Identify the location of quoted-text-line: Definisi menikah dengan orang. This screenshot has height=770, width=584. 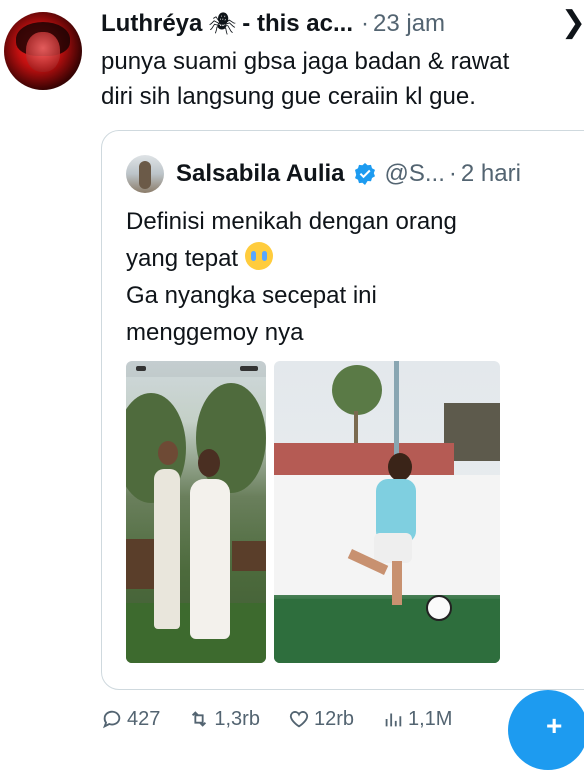
(291, 221).